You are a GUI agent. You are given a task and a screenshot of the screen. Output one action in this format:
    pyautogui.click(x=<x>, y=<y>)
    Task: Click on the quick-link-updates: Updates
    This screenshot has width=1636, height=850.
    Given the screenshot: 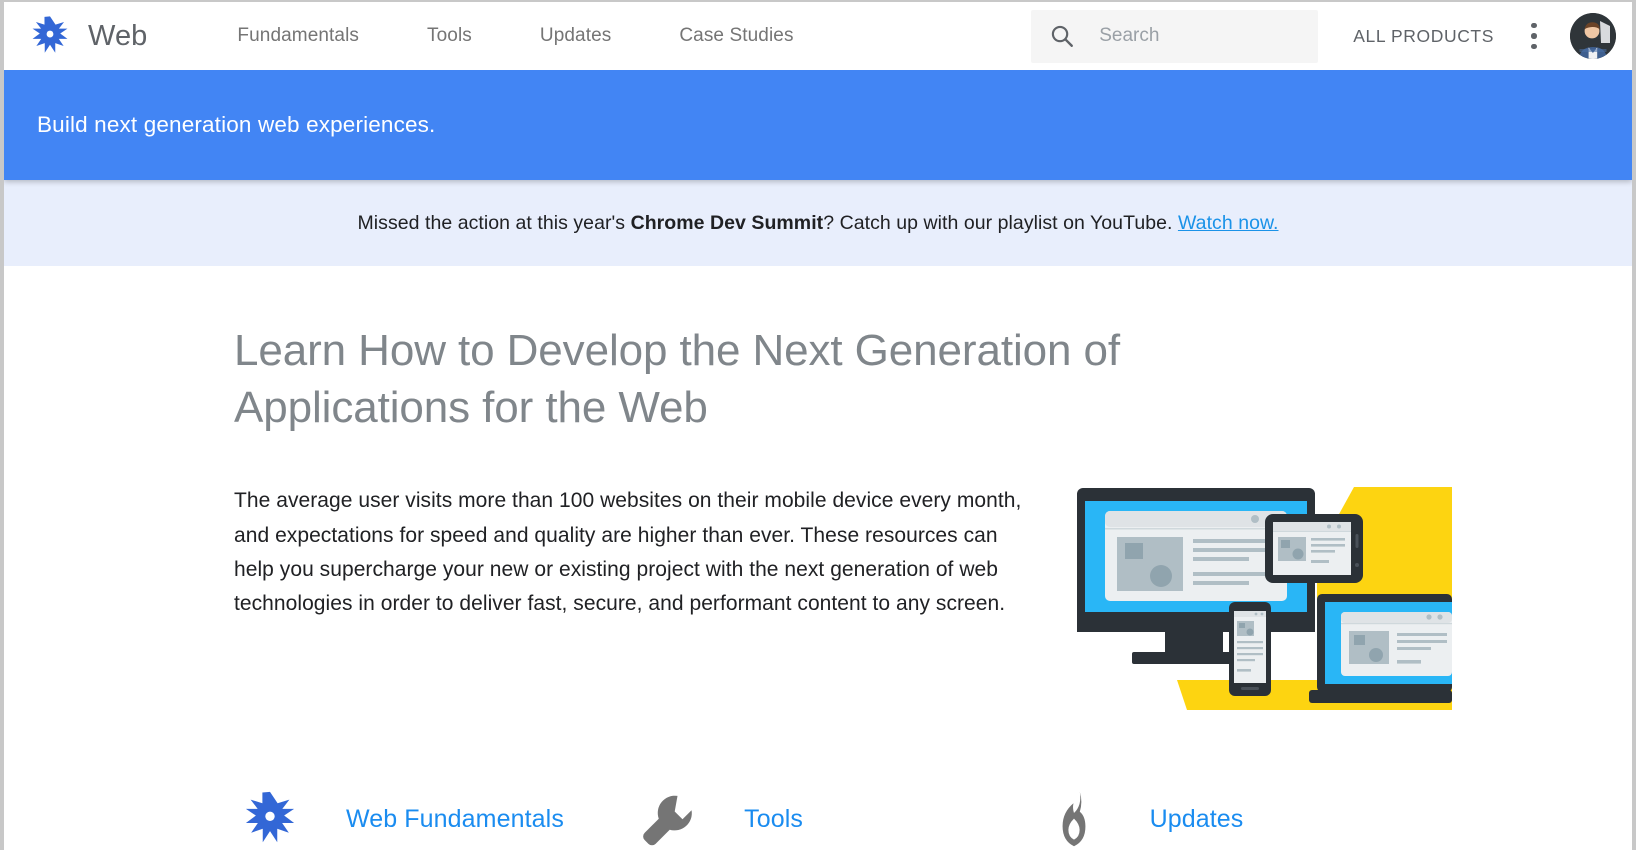 What is the action you would take?
    pyautogui.click(x=1220, y=819)
    